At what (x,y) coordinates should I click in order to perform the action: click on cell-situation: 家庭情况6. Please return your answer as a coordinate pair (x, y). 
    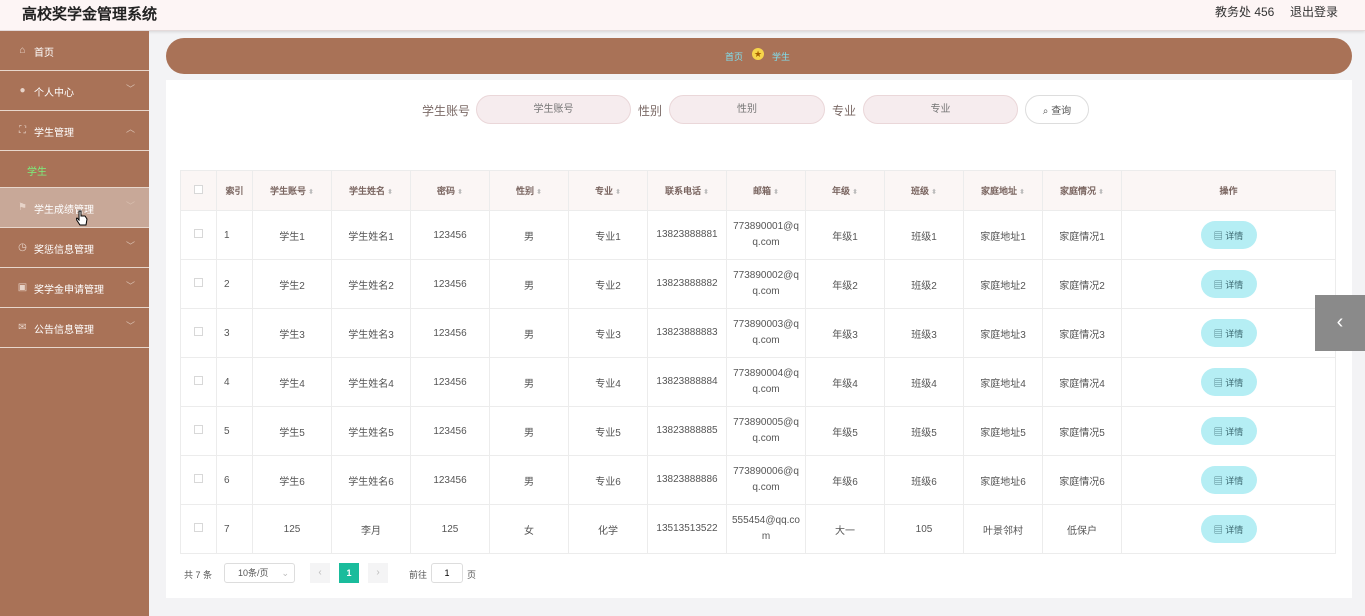
    Looking at the image, I should click on (1082, 480).